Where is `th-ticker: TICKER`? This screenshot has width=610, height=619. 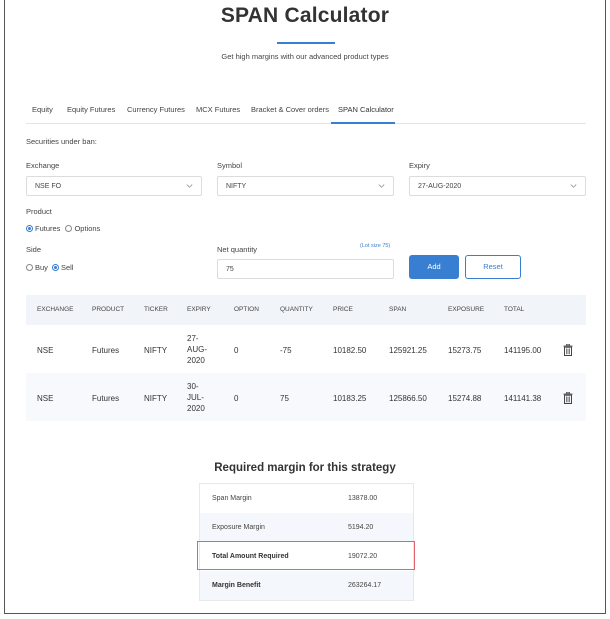
th-ticker: TICKER is located at coordinates (156, 309).